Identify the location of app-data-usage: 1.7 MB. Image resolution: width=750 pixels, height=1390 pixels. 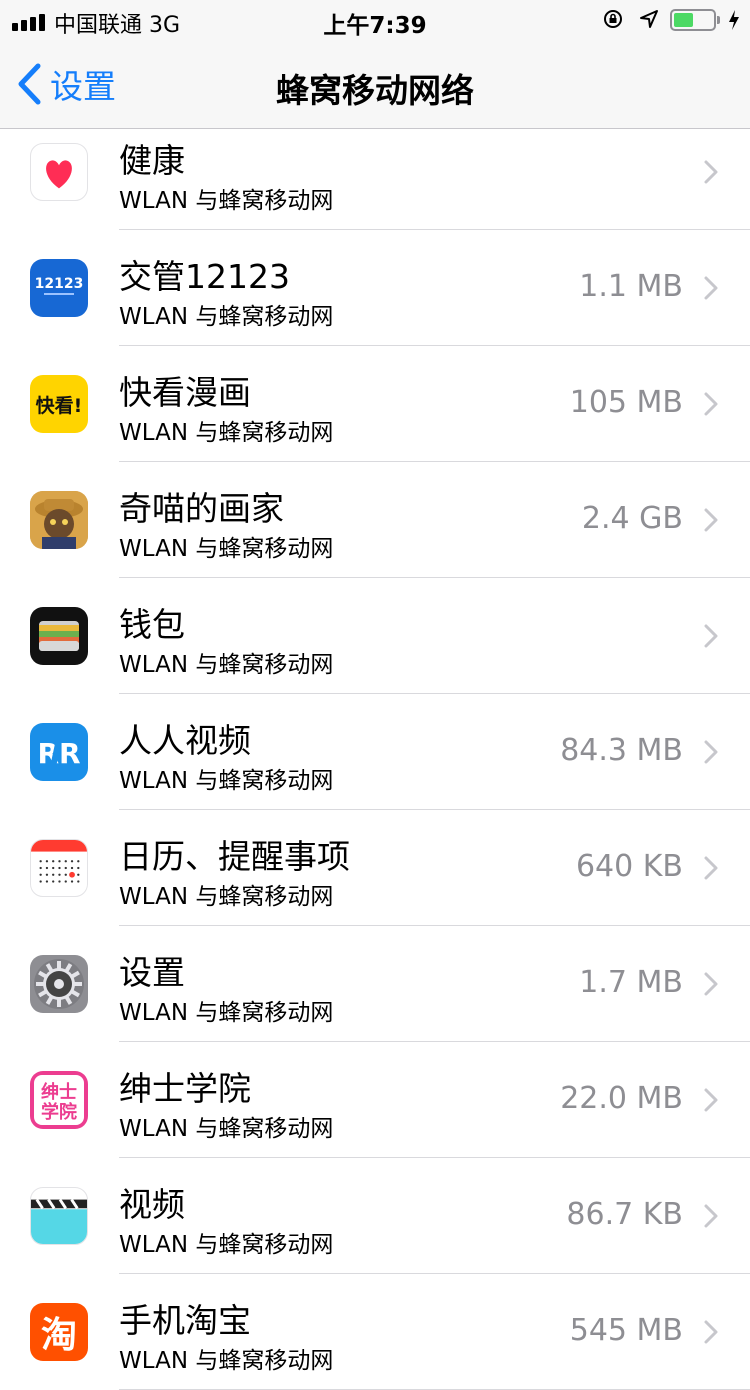
(631, 982).